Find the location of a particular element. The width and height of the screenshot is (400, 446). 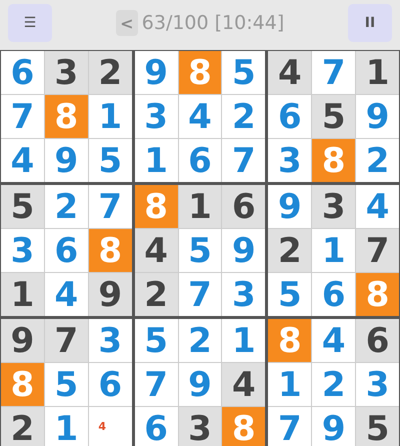

cell-digit: 4 is located at coordinates (334, 341).